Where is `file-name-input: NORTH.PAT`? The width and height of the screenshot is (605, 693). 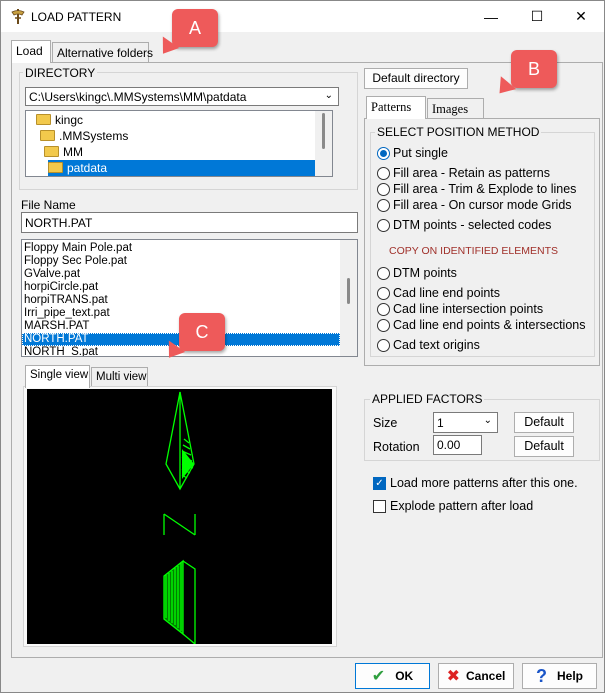 file-name-input: NORTH.PAT is located at coordinates (189, 222).